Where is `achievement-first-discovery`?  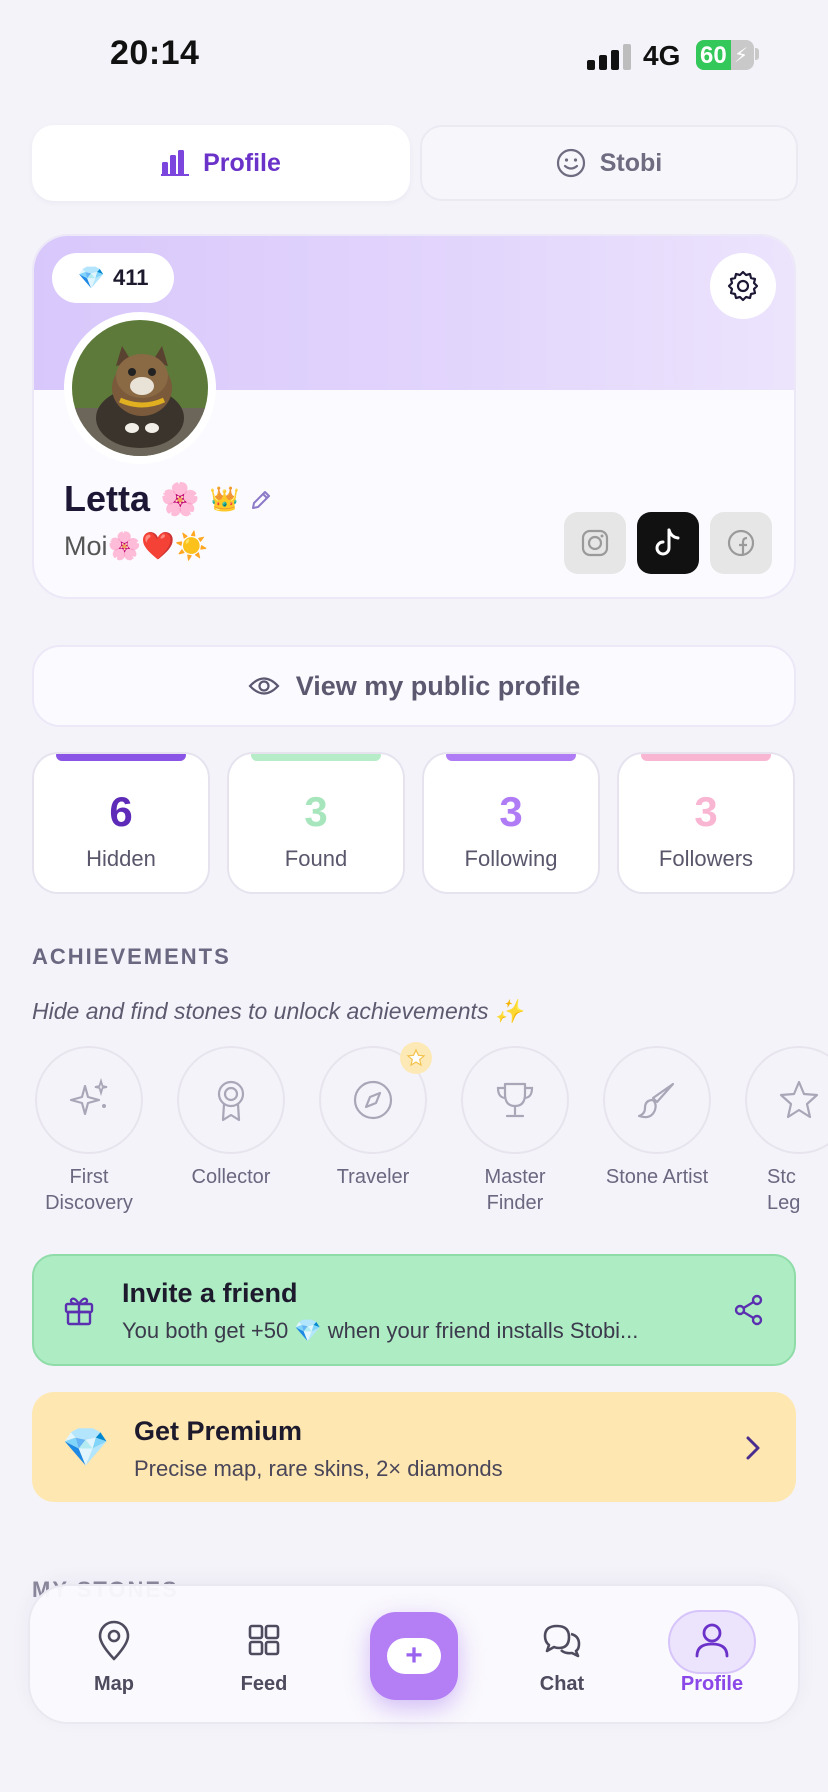 achievement-first-discovery is located at coordinates (89, 1100).